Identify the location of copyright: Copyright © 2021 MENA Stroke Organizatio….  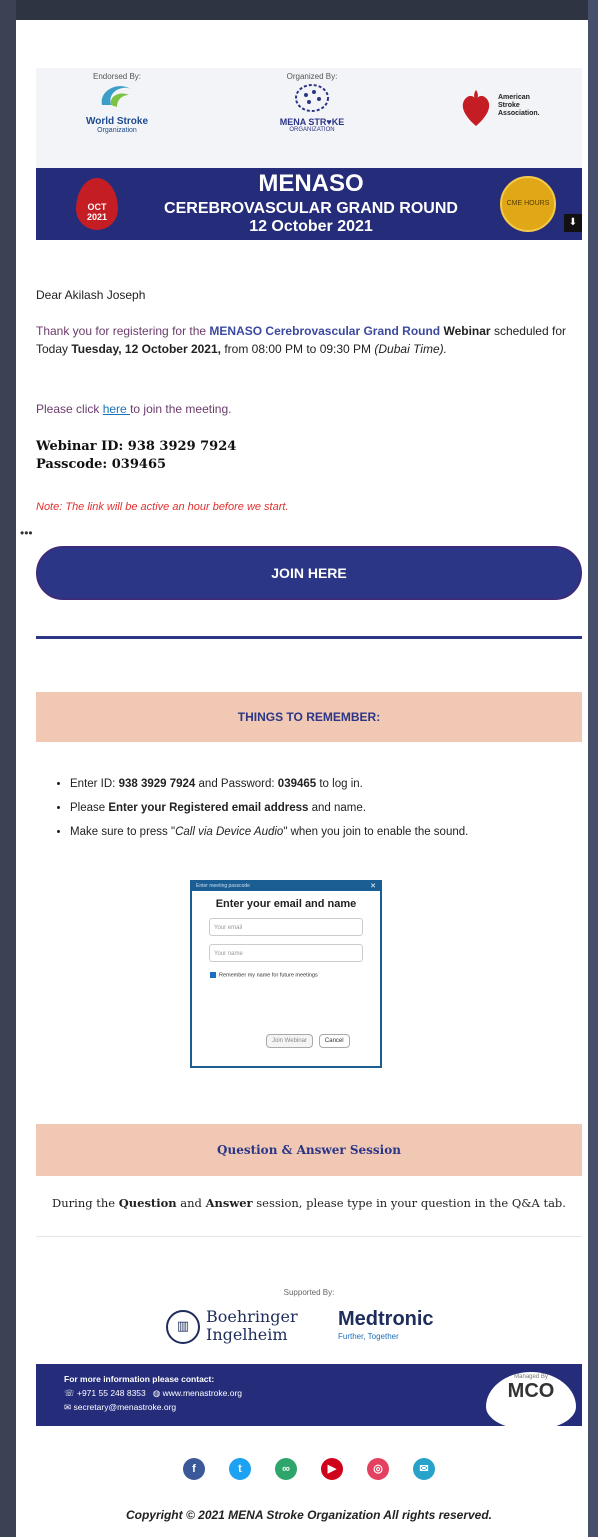
(309, 1515).